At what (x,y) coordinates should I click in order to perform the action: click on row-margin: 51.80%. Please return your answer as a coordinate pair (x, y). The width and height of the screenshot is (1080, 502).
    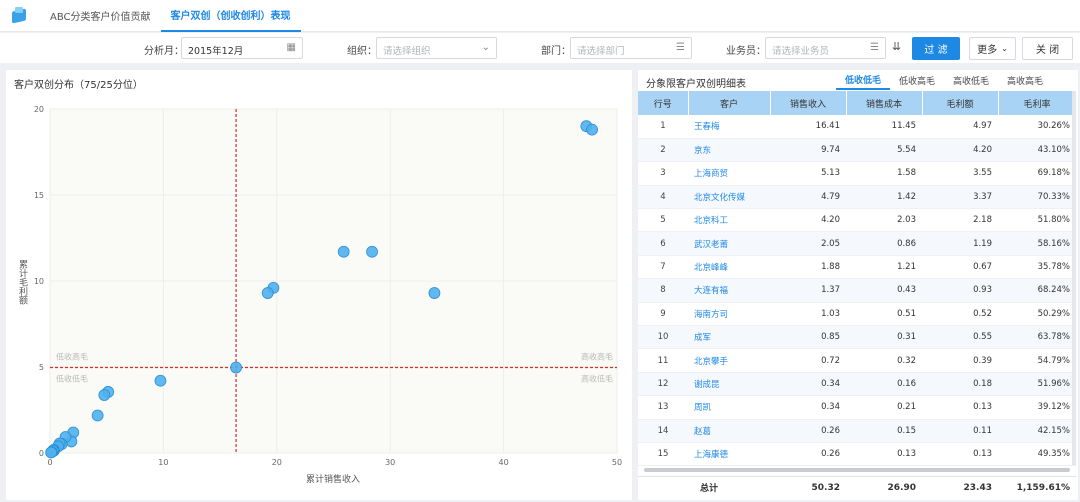
    Looking at the image, I should click on (1037, 220).